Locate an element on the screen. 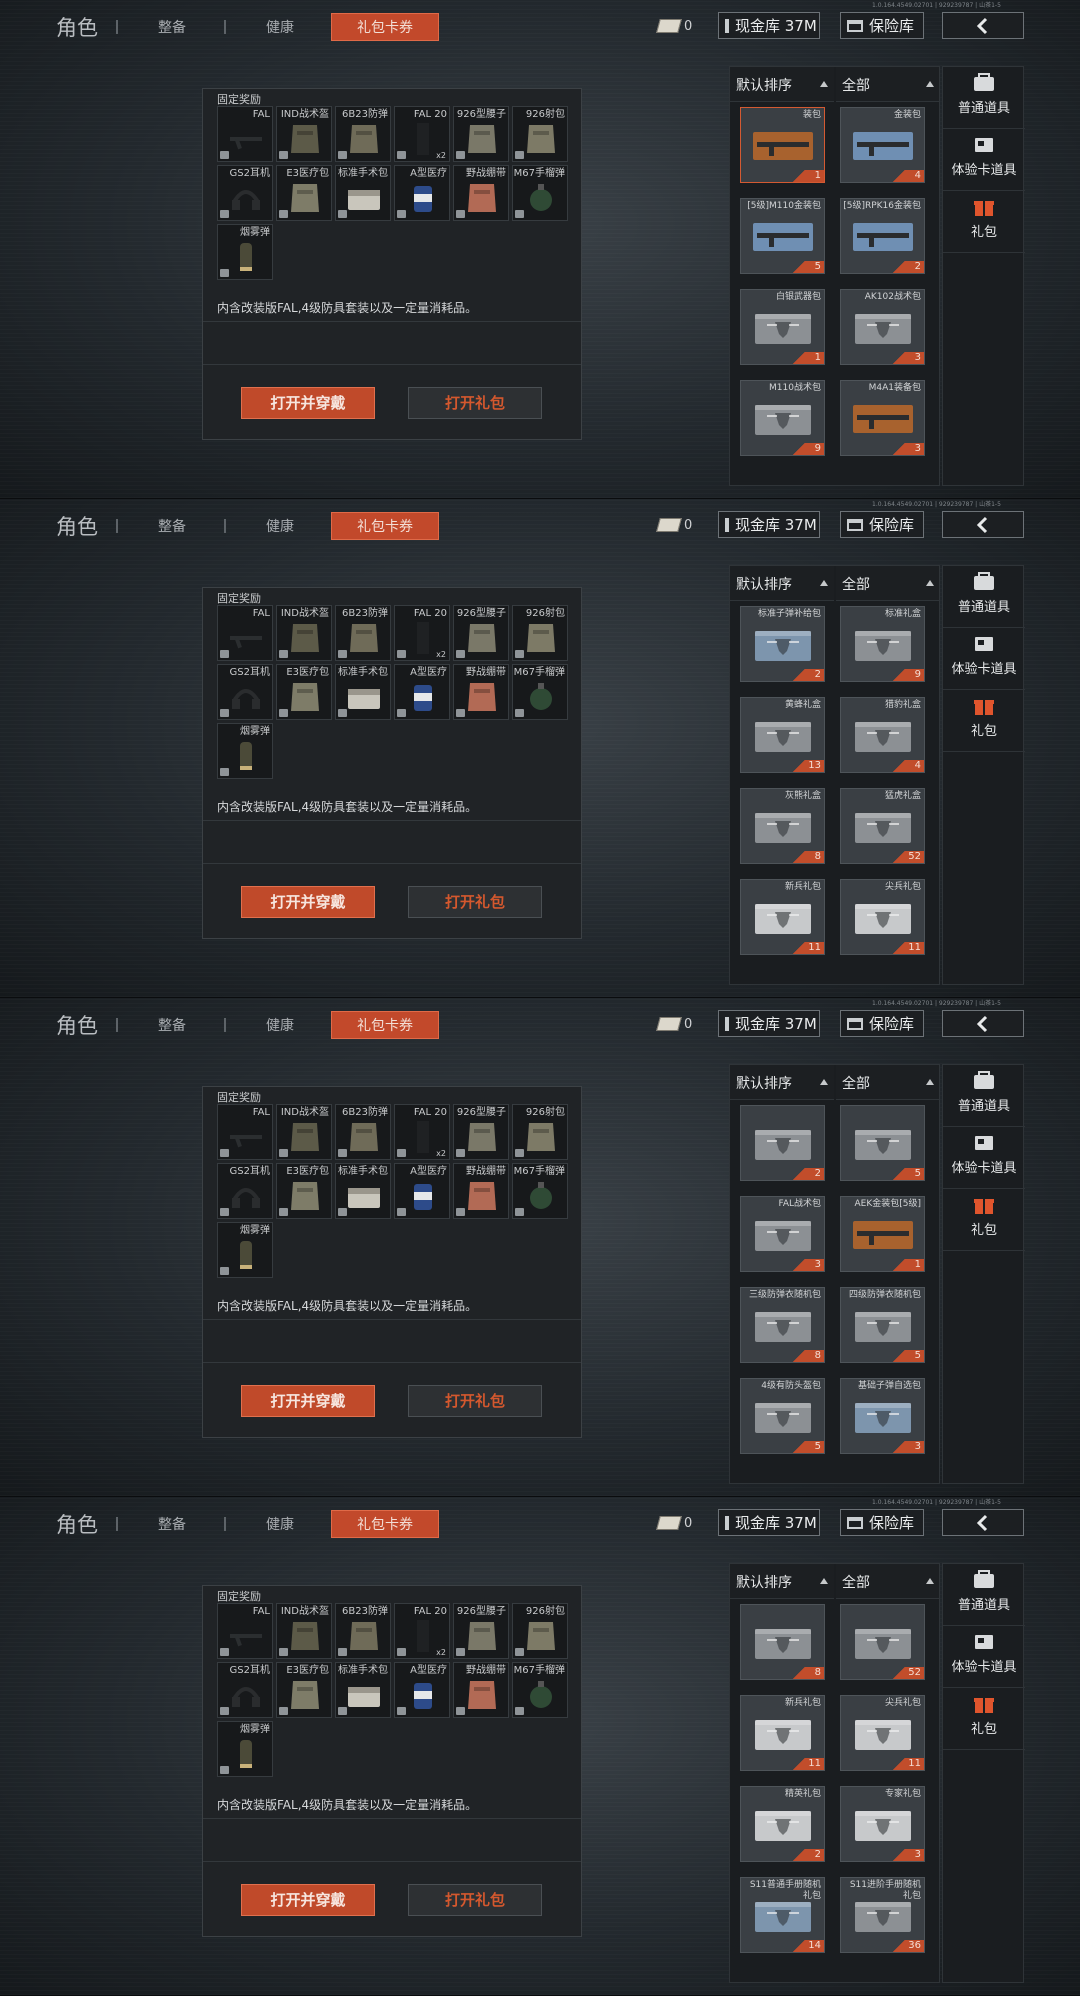 This screenshot has height=1996, width=1080. package-card: 精英礼包 2 is located at coordinates (782, 1824).